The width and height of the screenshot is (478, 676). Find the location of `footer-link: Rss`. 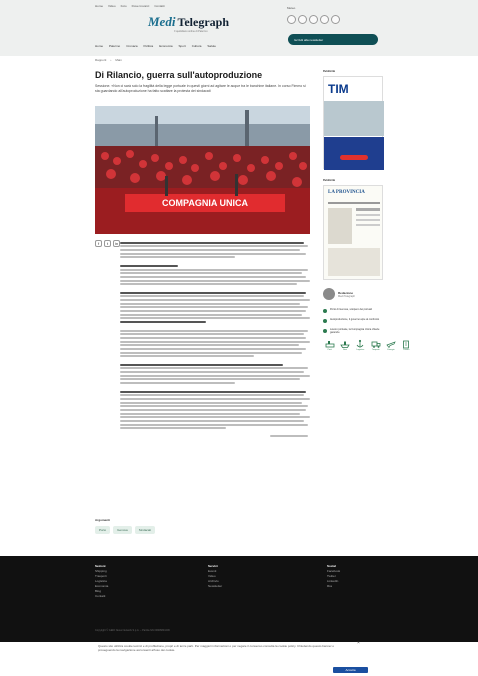

footer-link: Rss is located at coordinates (333, 586).